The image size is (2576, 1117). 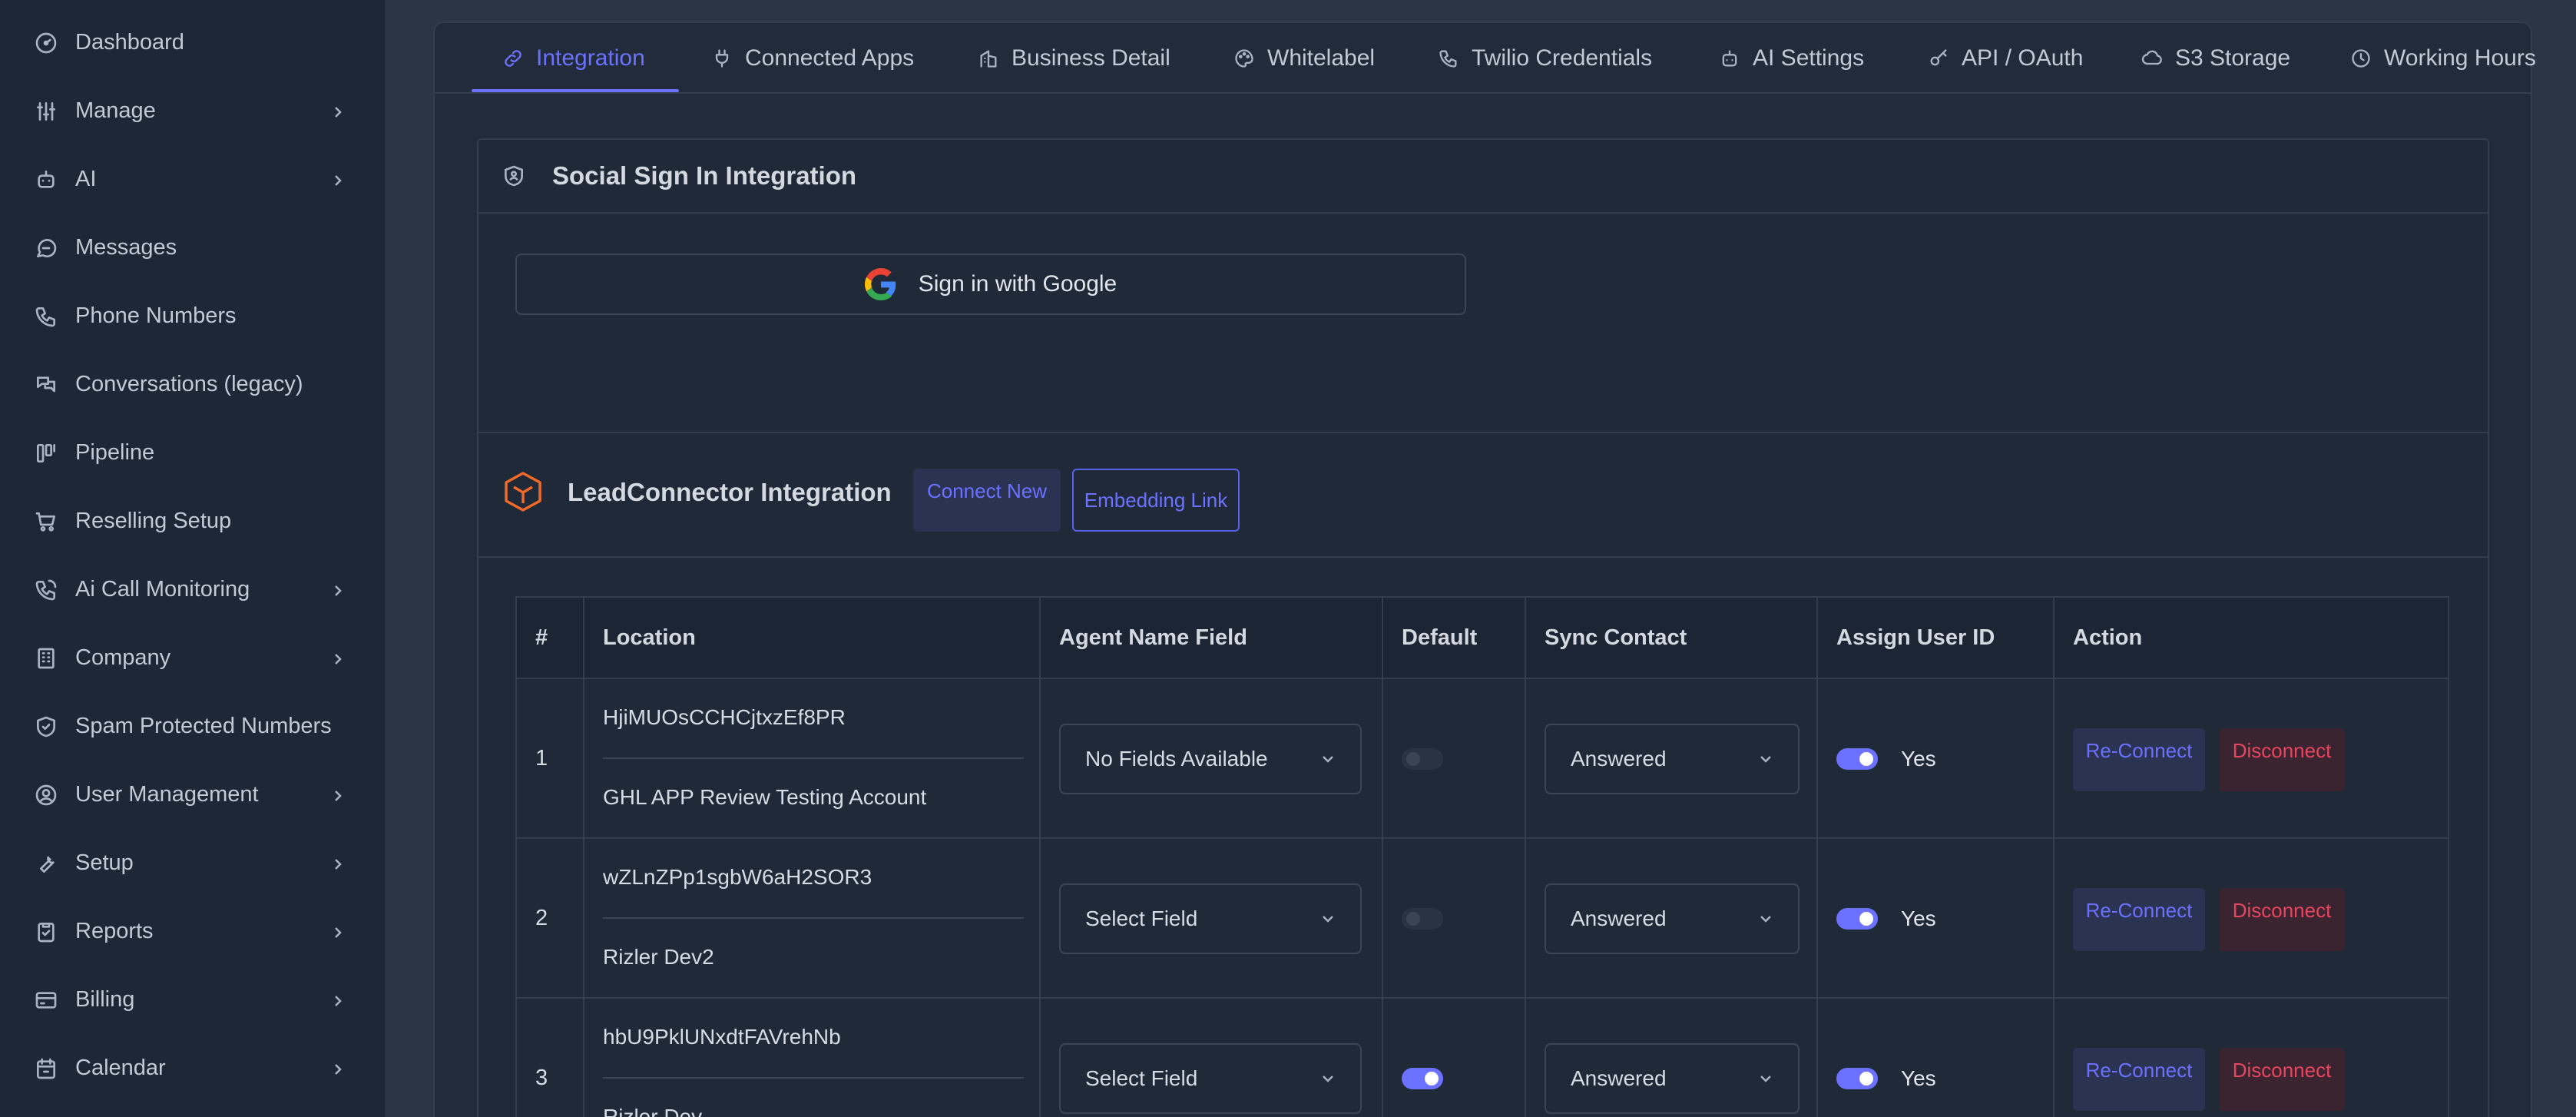 I want to click on header-number: #, so click(x=541, y=637).